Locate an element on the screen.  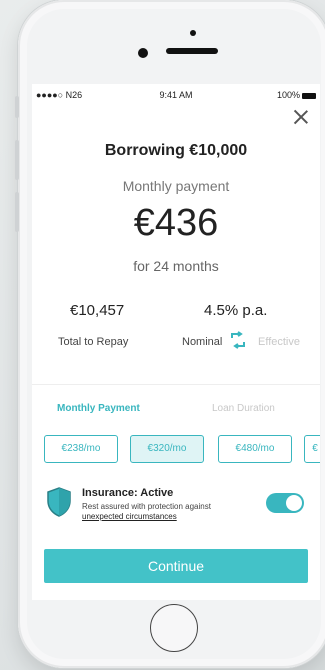
battery-icon is located at coordinates (309, 95).